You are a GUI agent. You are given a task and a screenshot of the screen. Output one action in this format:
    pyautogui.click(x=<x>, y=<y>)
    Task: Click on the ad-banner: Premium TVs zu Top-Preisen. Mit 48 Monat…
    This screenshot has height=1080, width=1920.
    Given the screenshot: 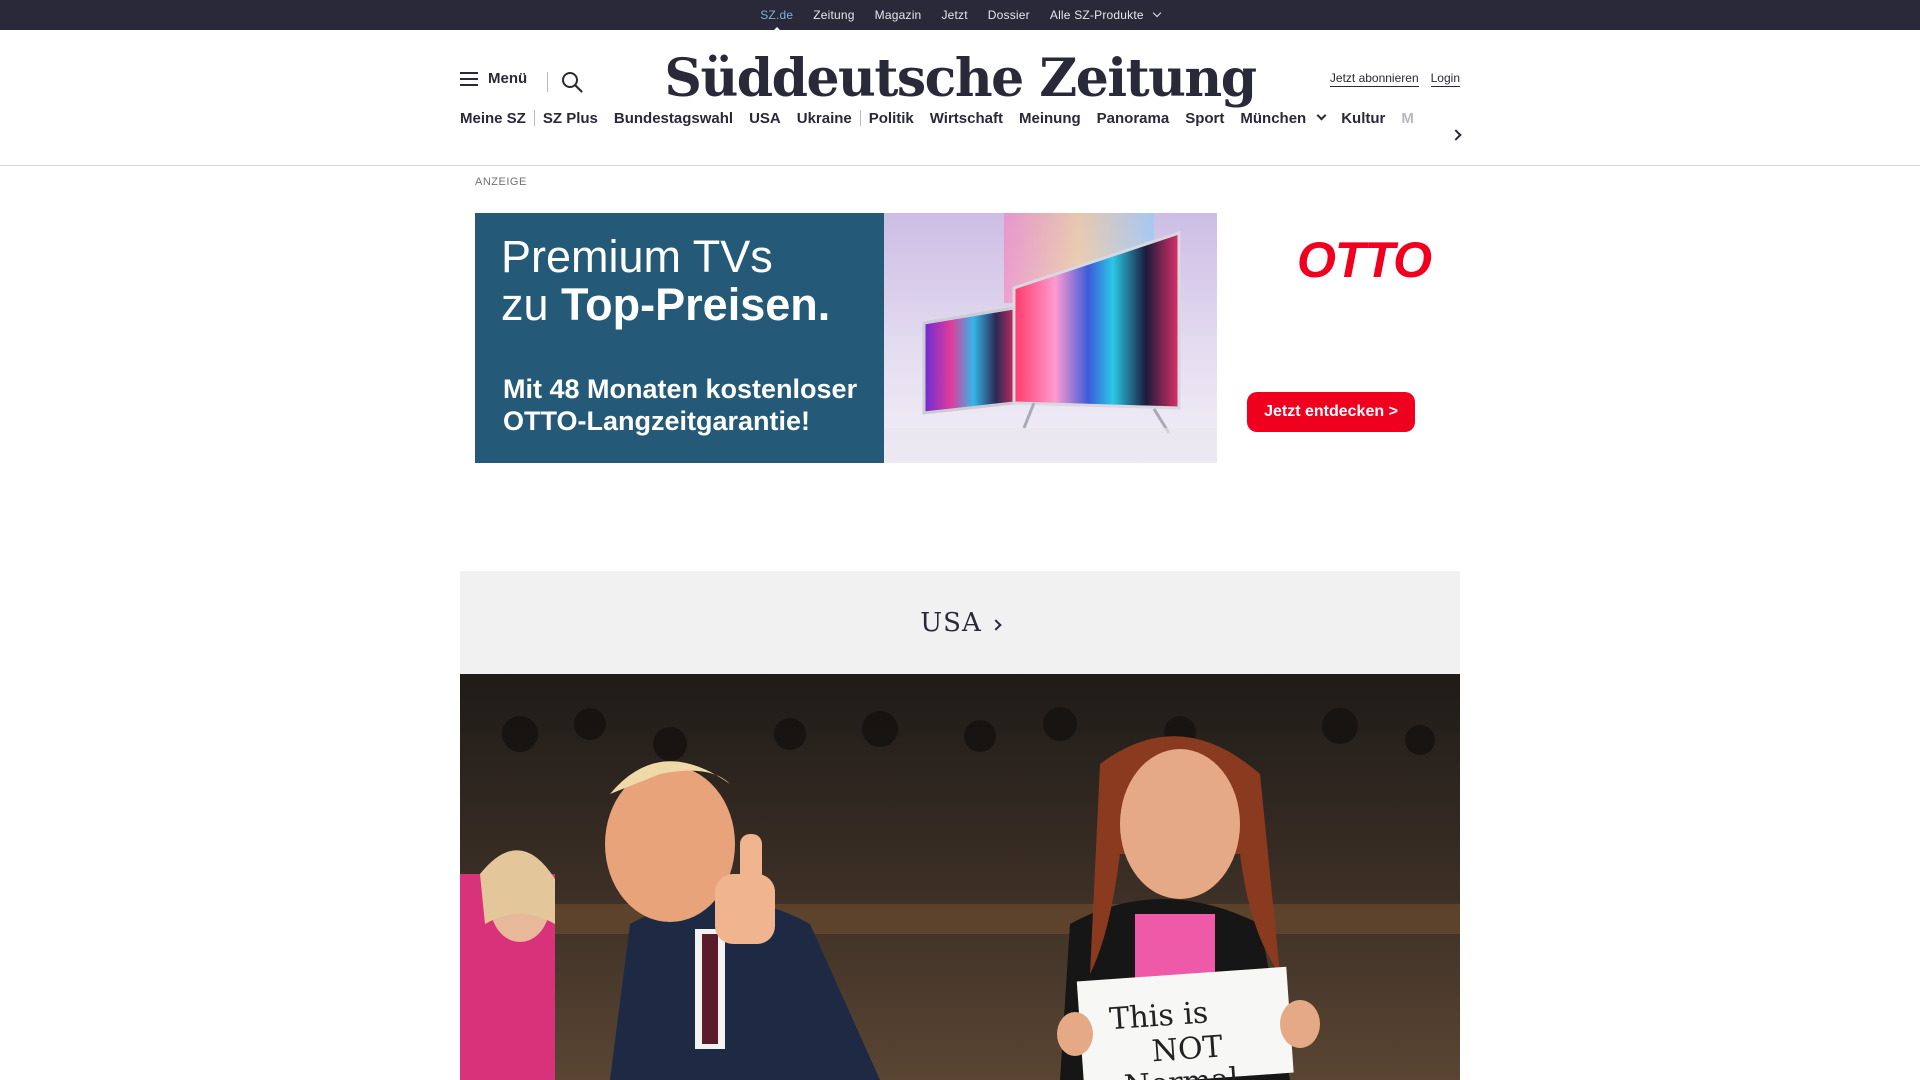 What is the action you would take?
    pyautogui.click(x=960, y=338)
    